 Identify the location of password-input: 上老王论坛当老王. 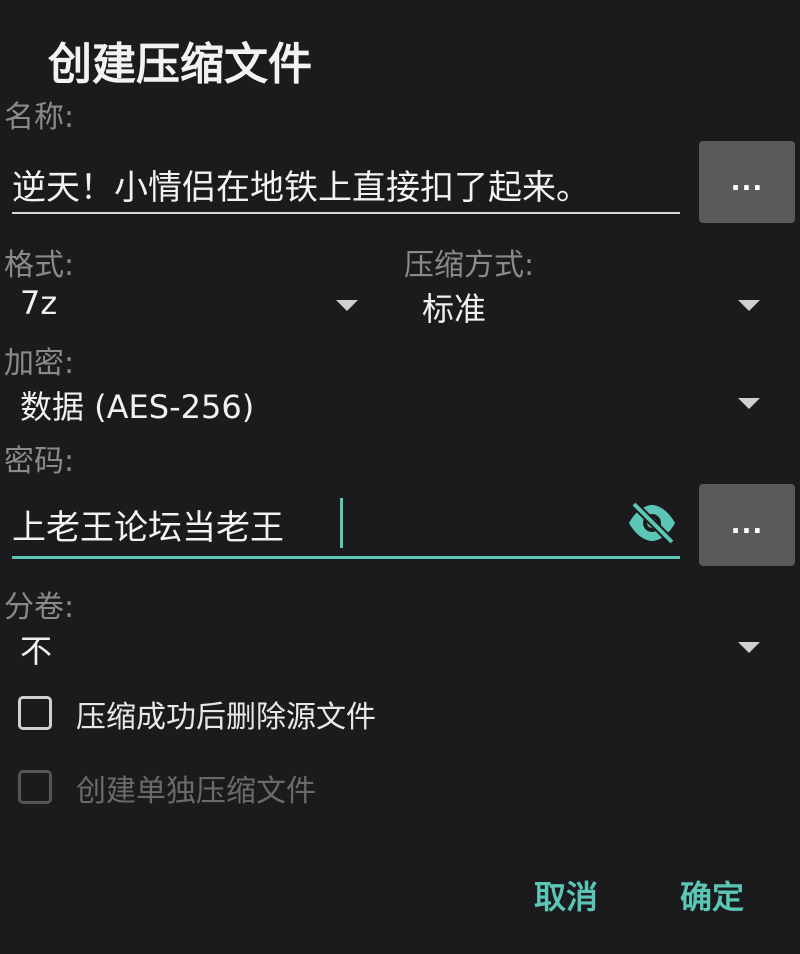
(148, 524).